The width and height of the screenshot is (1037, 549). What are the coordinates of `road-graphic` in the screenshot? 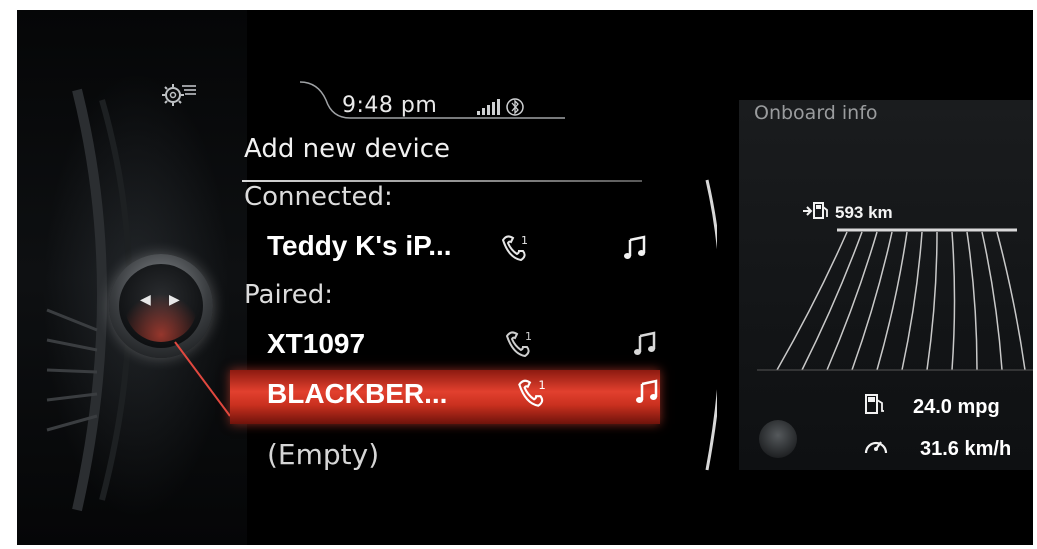 It's located at (895, 299).